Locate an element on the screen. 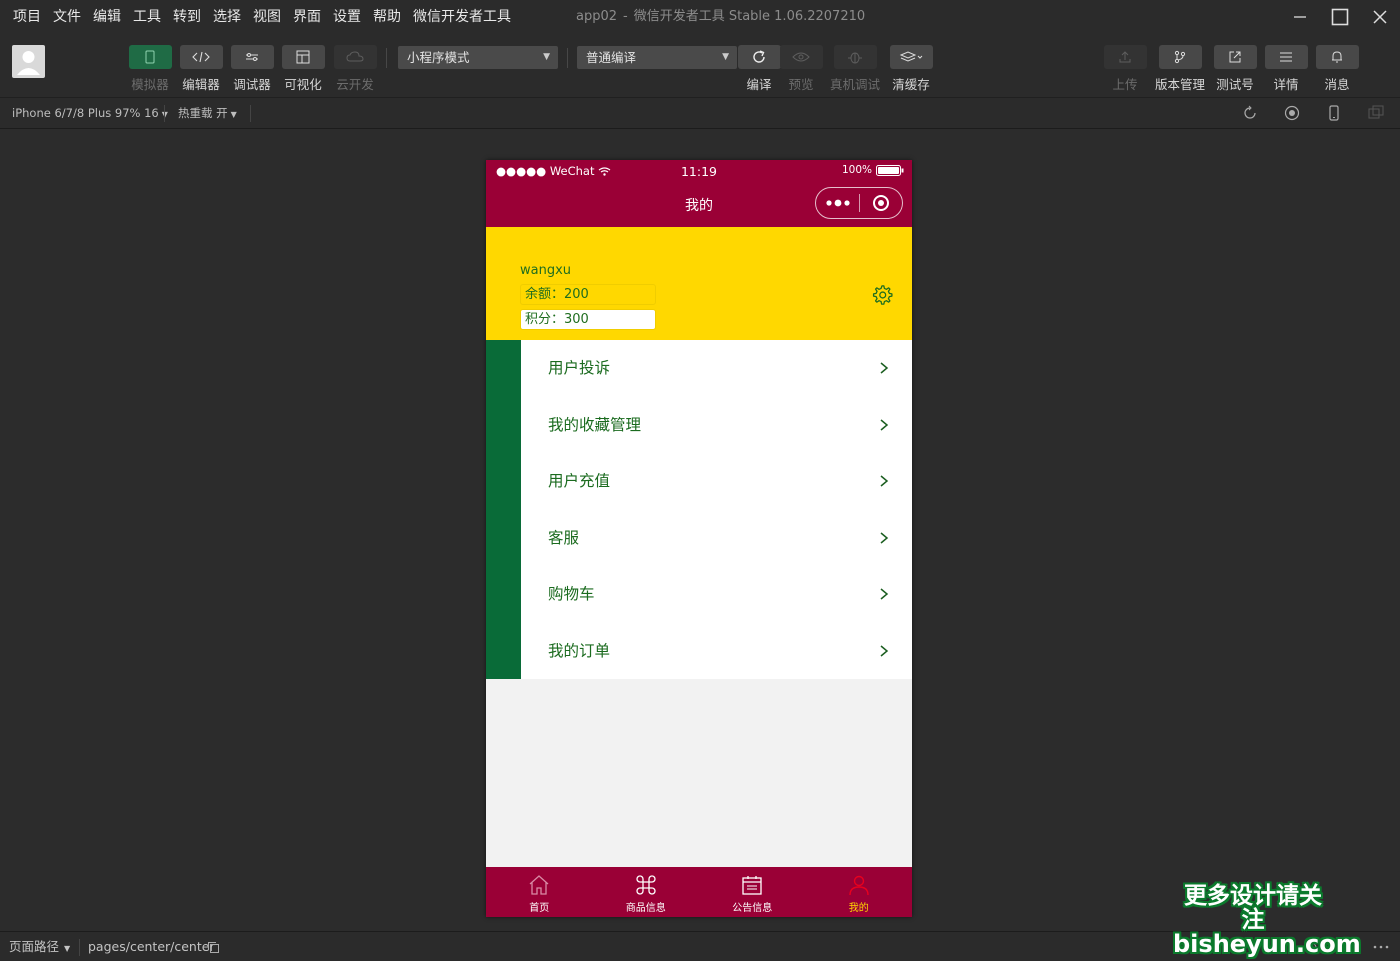 The height and width of the screenshot is (961, 1400). list-item-label: 我的收藏管理 is located at coordinates (595, 424).